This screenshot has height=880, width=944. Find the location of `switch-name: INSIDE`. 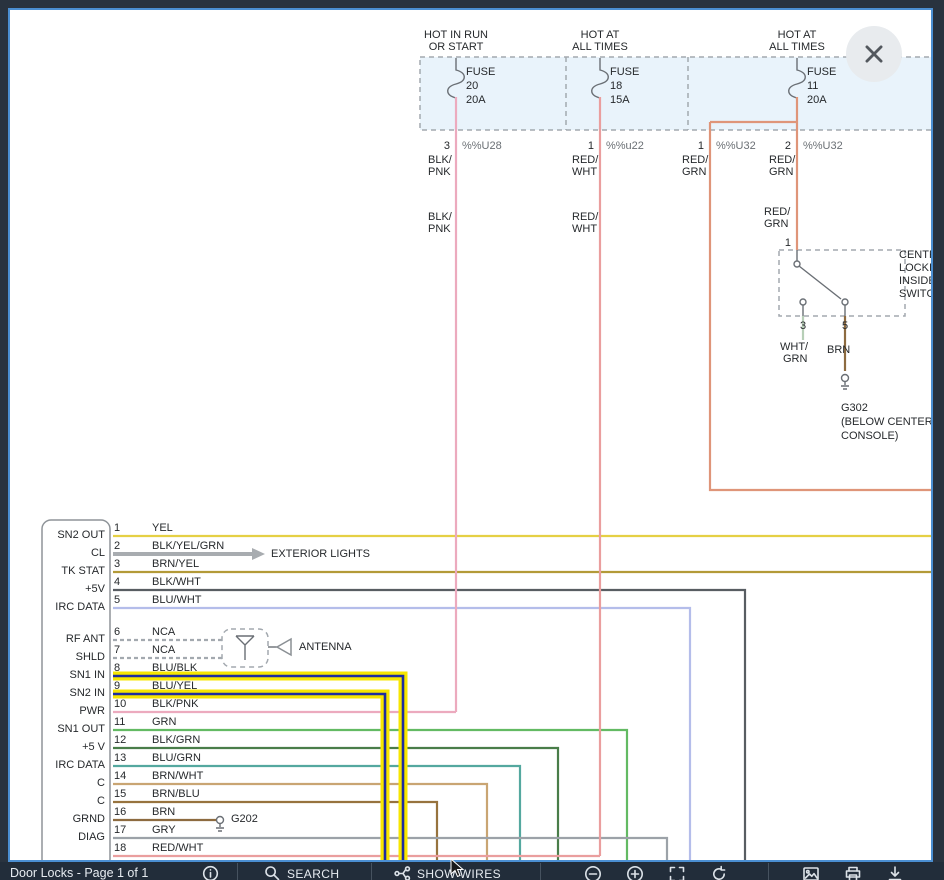

switch-name: INSIDE is located at coordinates (916, 281).